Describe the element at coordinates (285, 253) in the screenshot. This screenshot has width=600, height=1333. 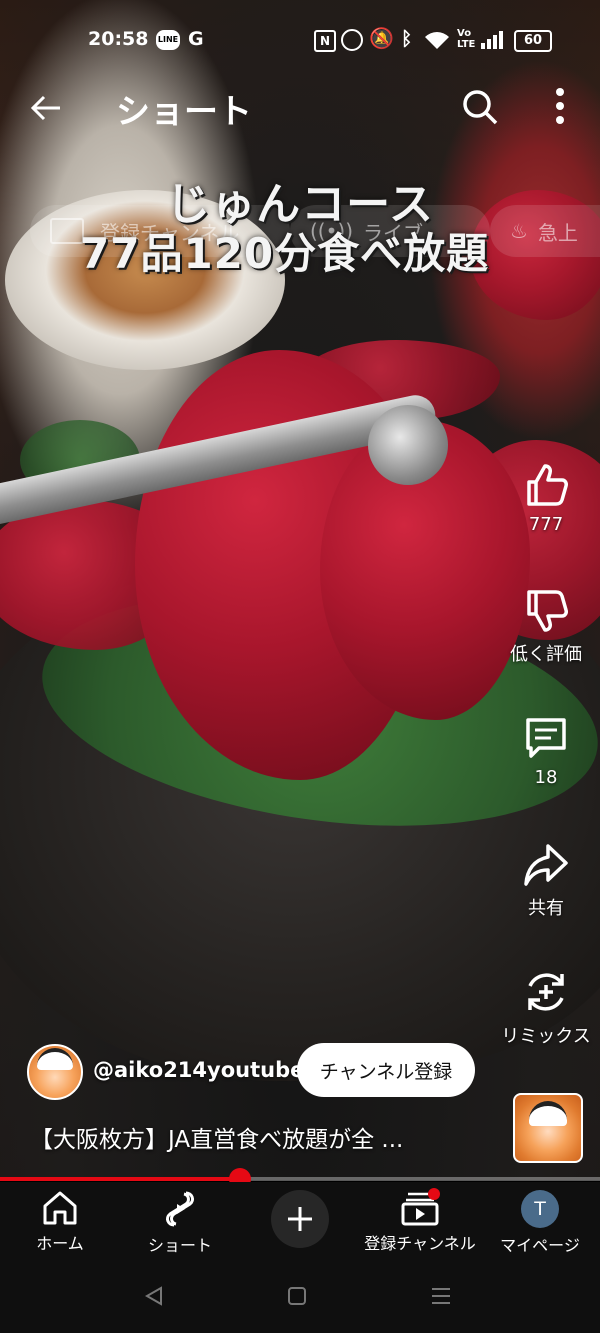
I see `video-overlay-title-line2: 77品120分食べ放題` at that location.